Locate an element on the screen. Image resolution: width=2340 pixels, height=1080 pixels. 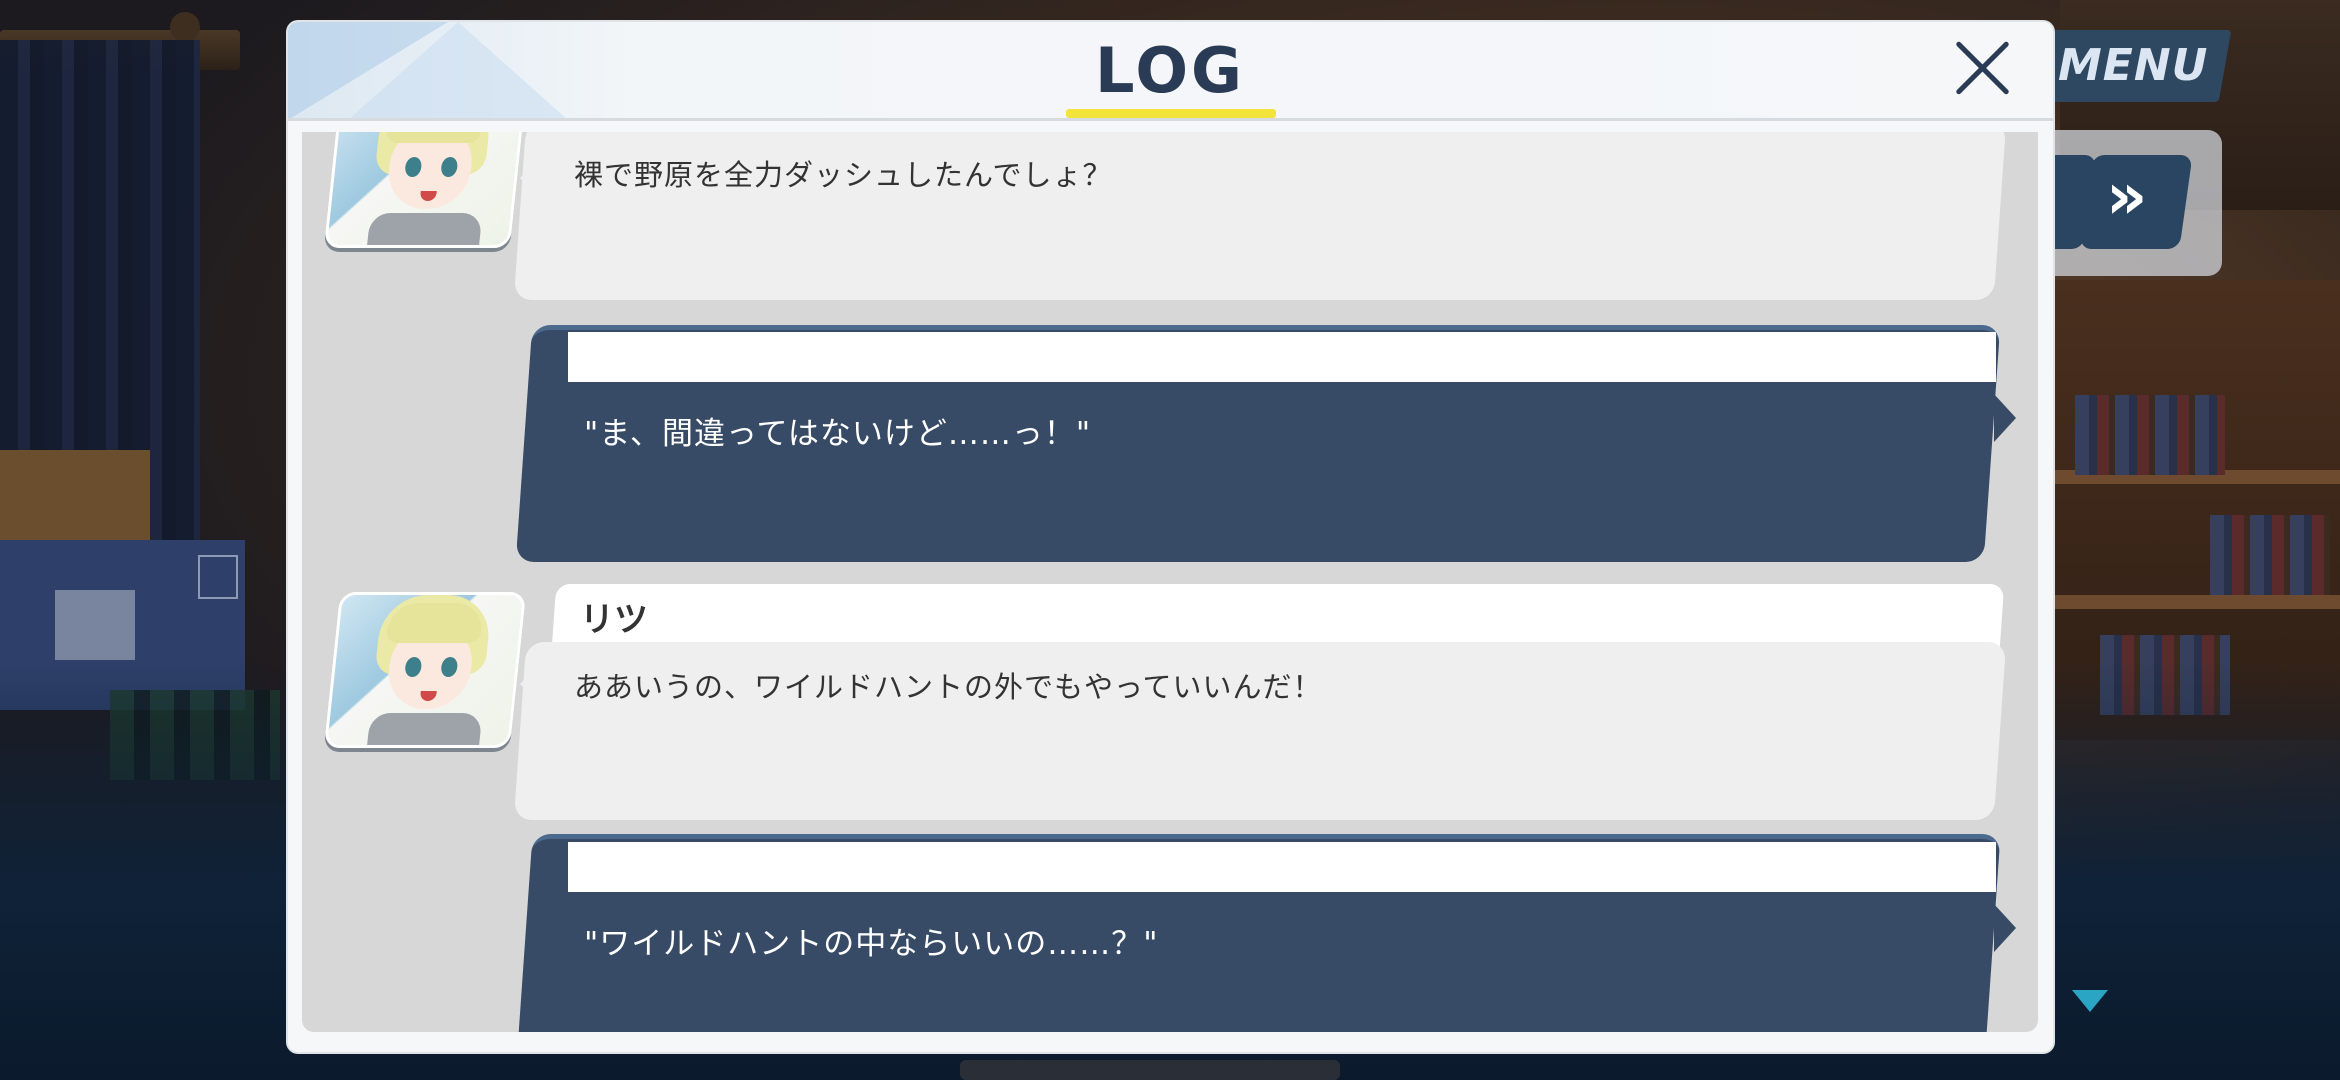
log-title-underline is located at coordinates (1171, 113).